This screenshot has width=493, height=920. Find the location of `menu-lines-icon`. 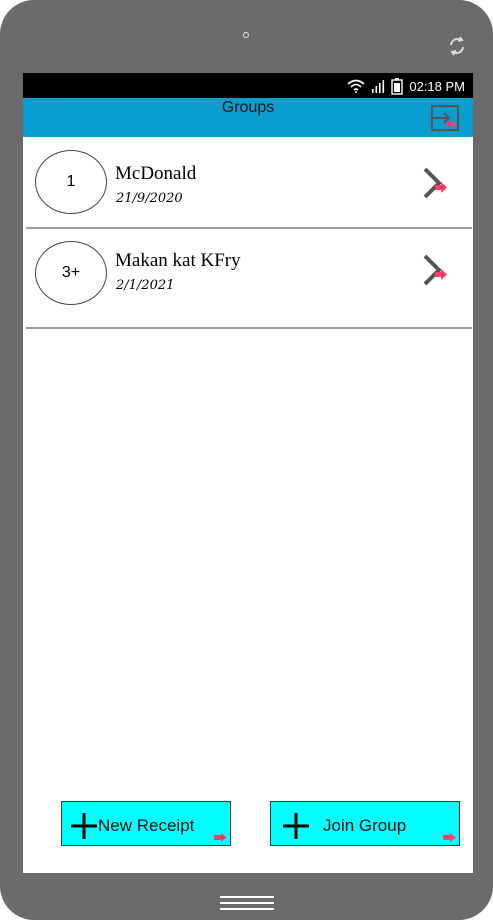

menu-lines-icon is located at coordinates (247, 903).